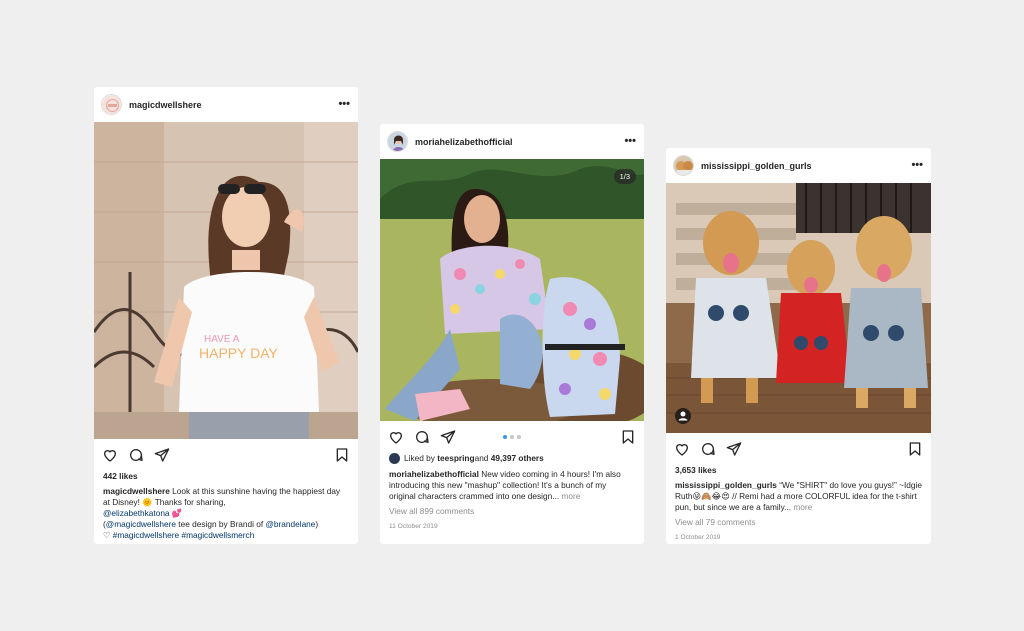  Describe the element at coordinates (176, 513) in the screenshot. I see `caption-emoji-2: 💕` at that location.